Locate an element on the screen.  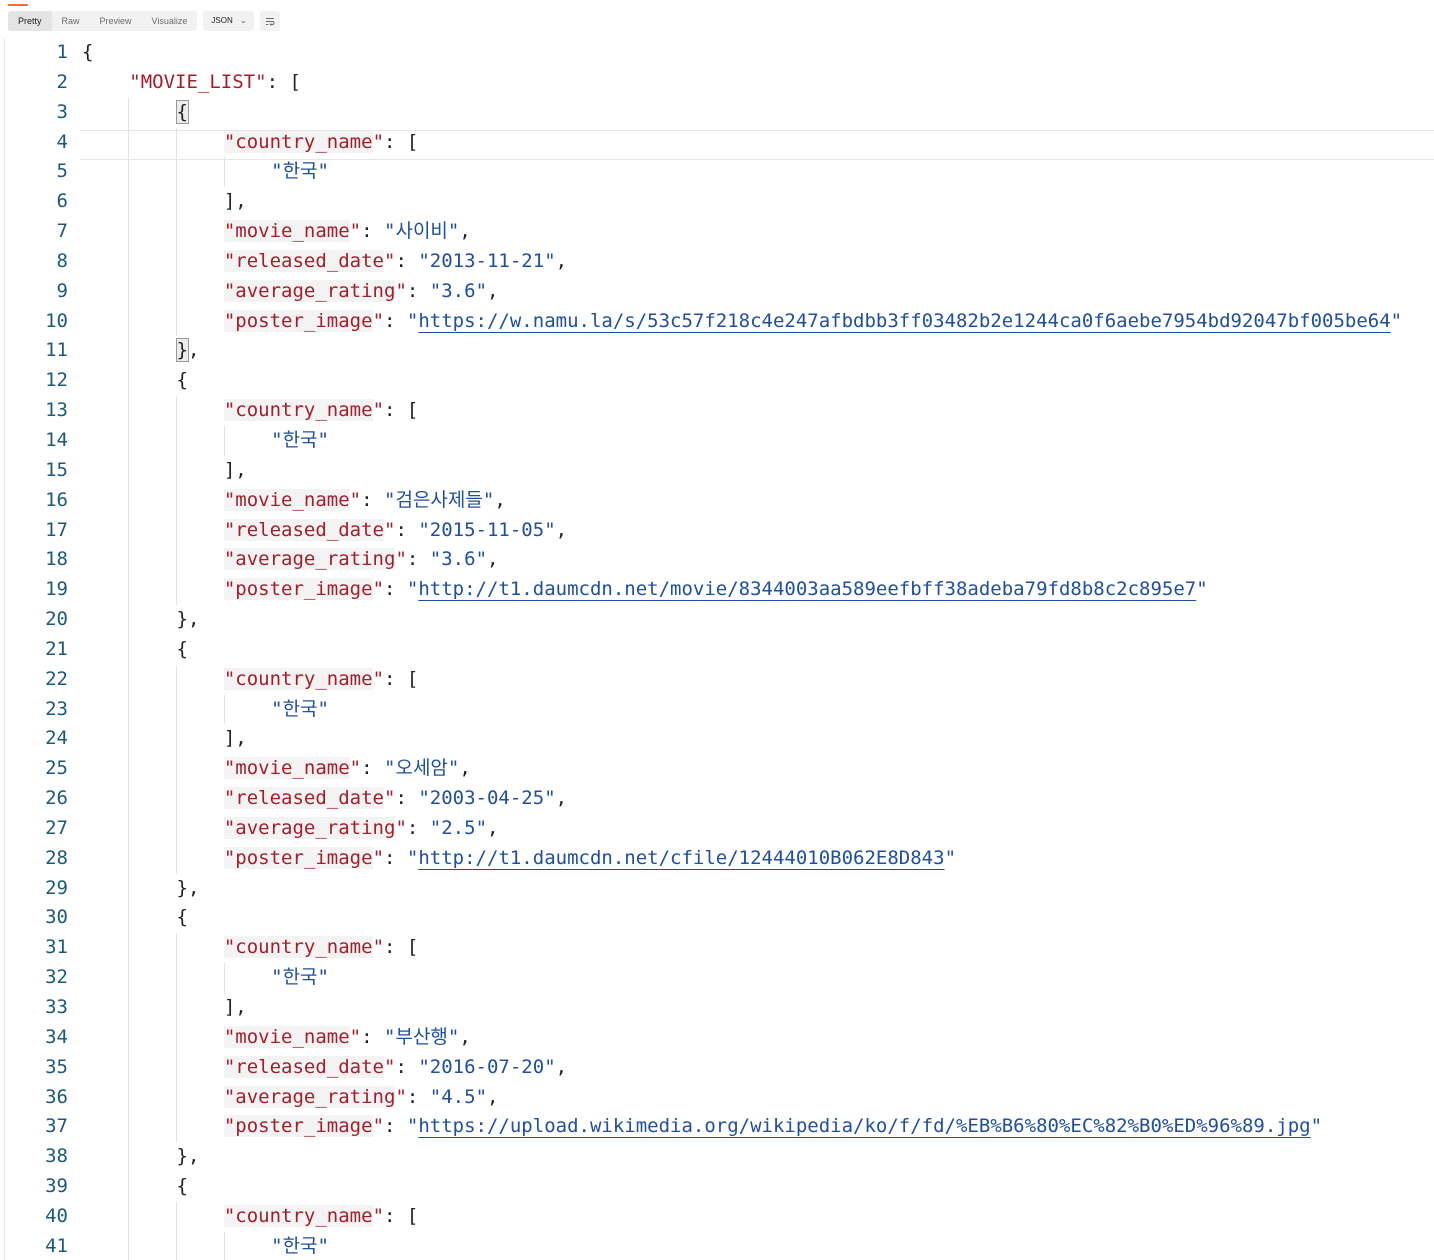
wrap-lines-icon is located at coordinates (270, 21).